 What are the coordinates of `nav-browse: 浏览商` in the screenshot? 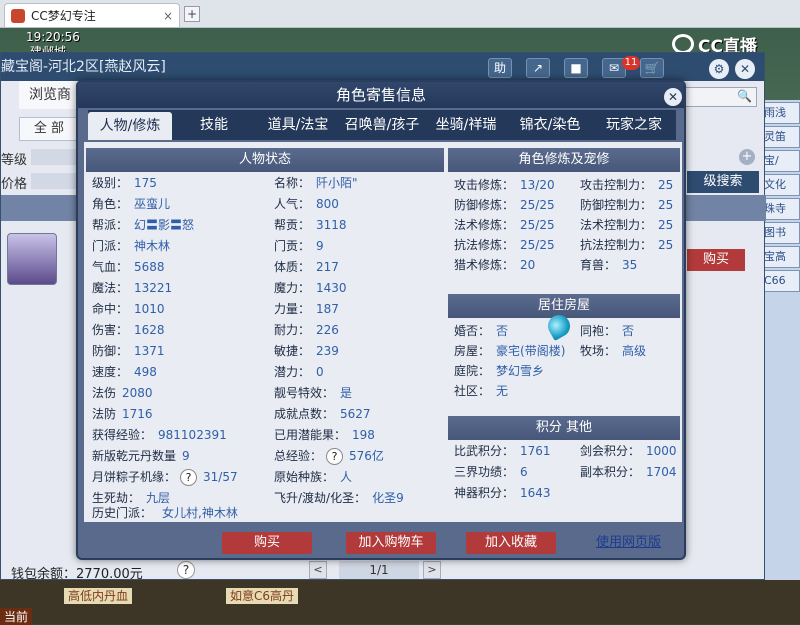 It's located at (50, 95).